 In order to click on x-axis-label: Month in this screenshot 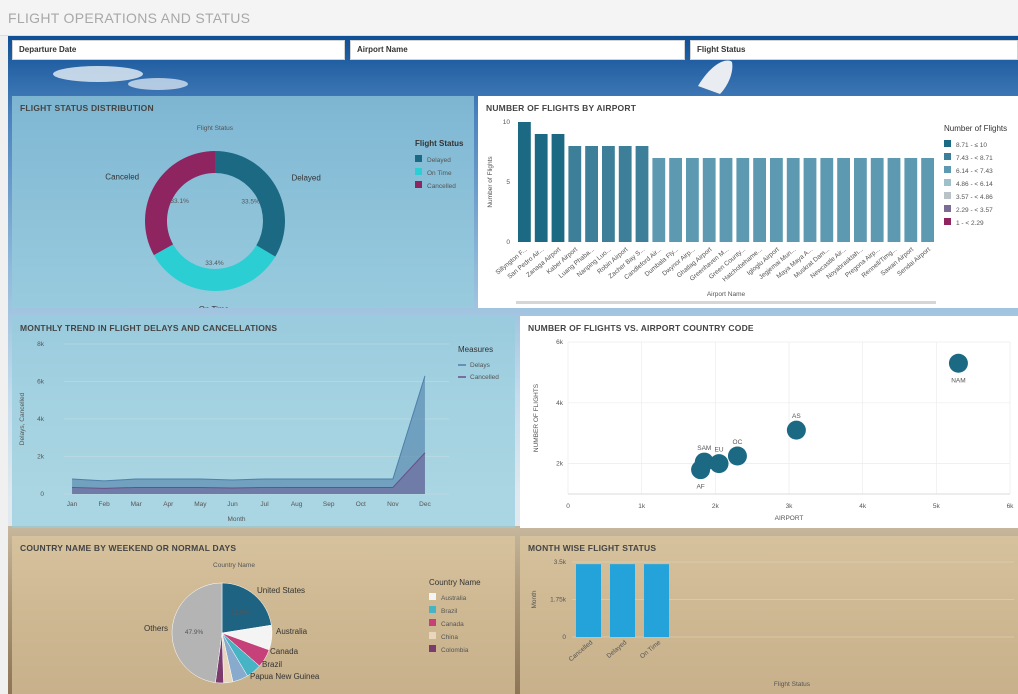, I will do `click(236, 519)`.